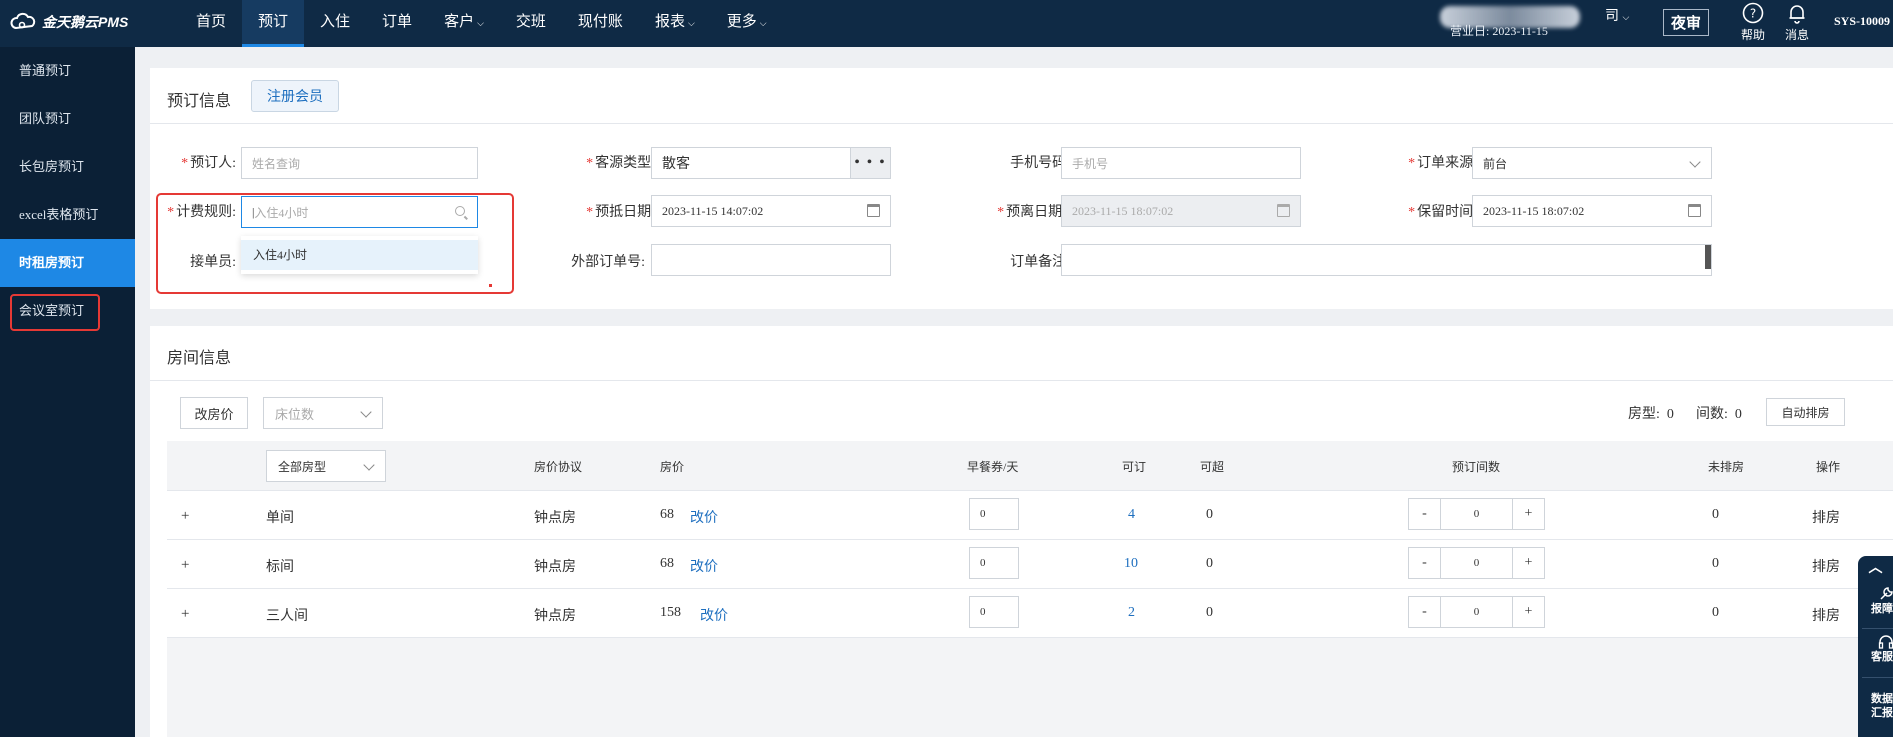 Image resolution: width=1893 pixels, height=737 pixels. Describe the element at coordinates (323, 413) in the screenshot. I see `bed-count-select: 床位数` at that location.